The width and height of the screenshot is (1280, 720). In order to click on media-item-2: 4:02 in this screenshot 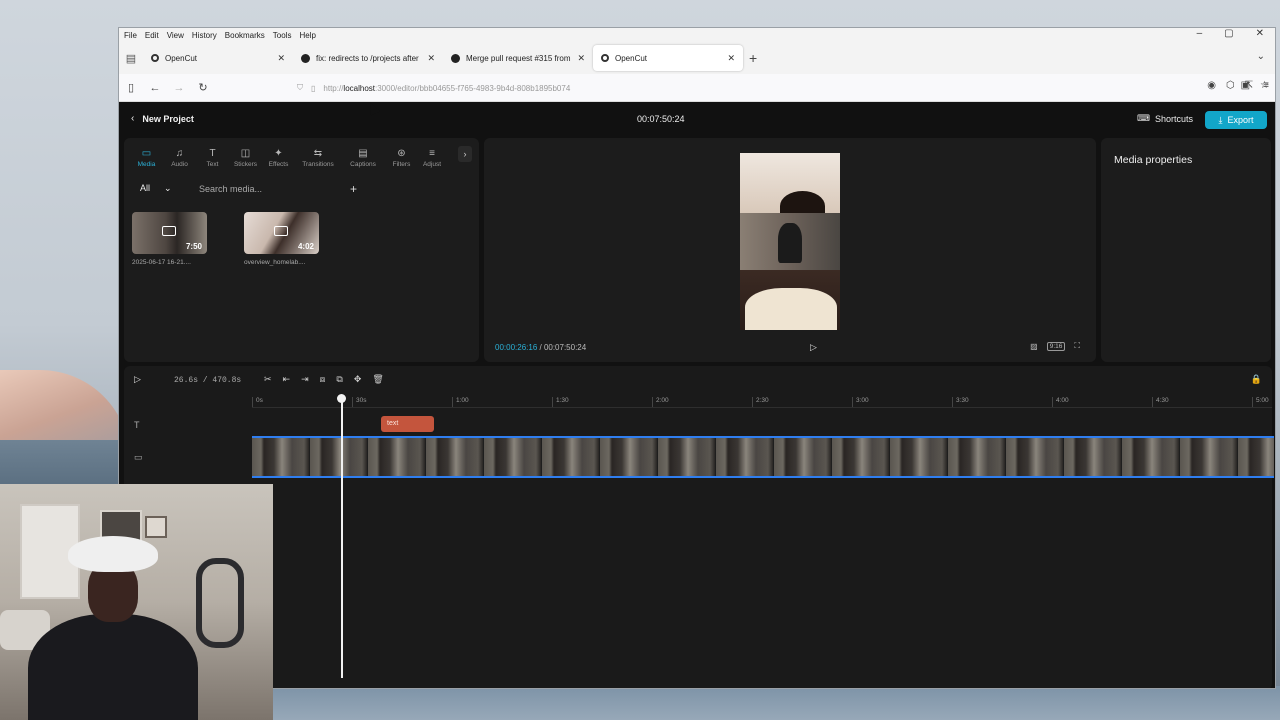, I will do `click(281, 233)`.